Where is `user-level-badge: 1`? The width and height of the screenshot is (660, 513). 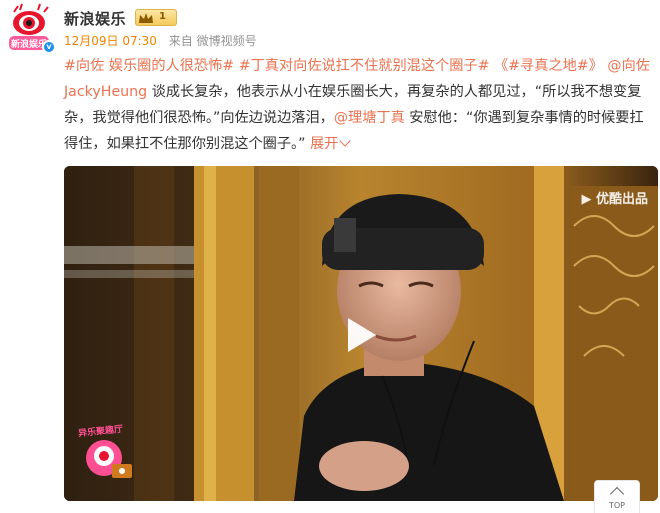
user-level-badge: 1 is located at coordinates (156, 17).